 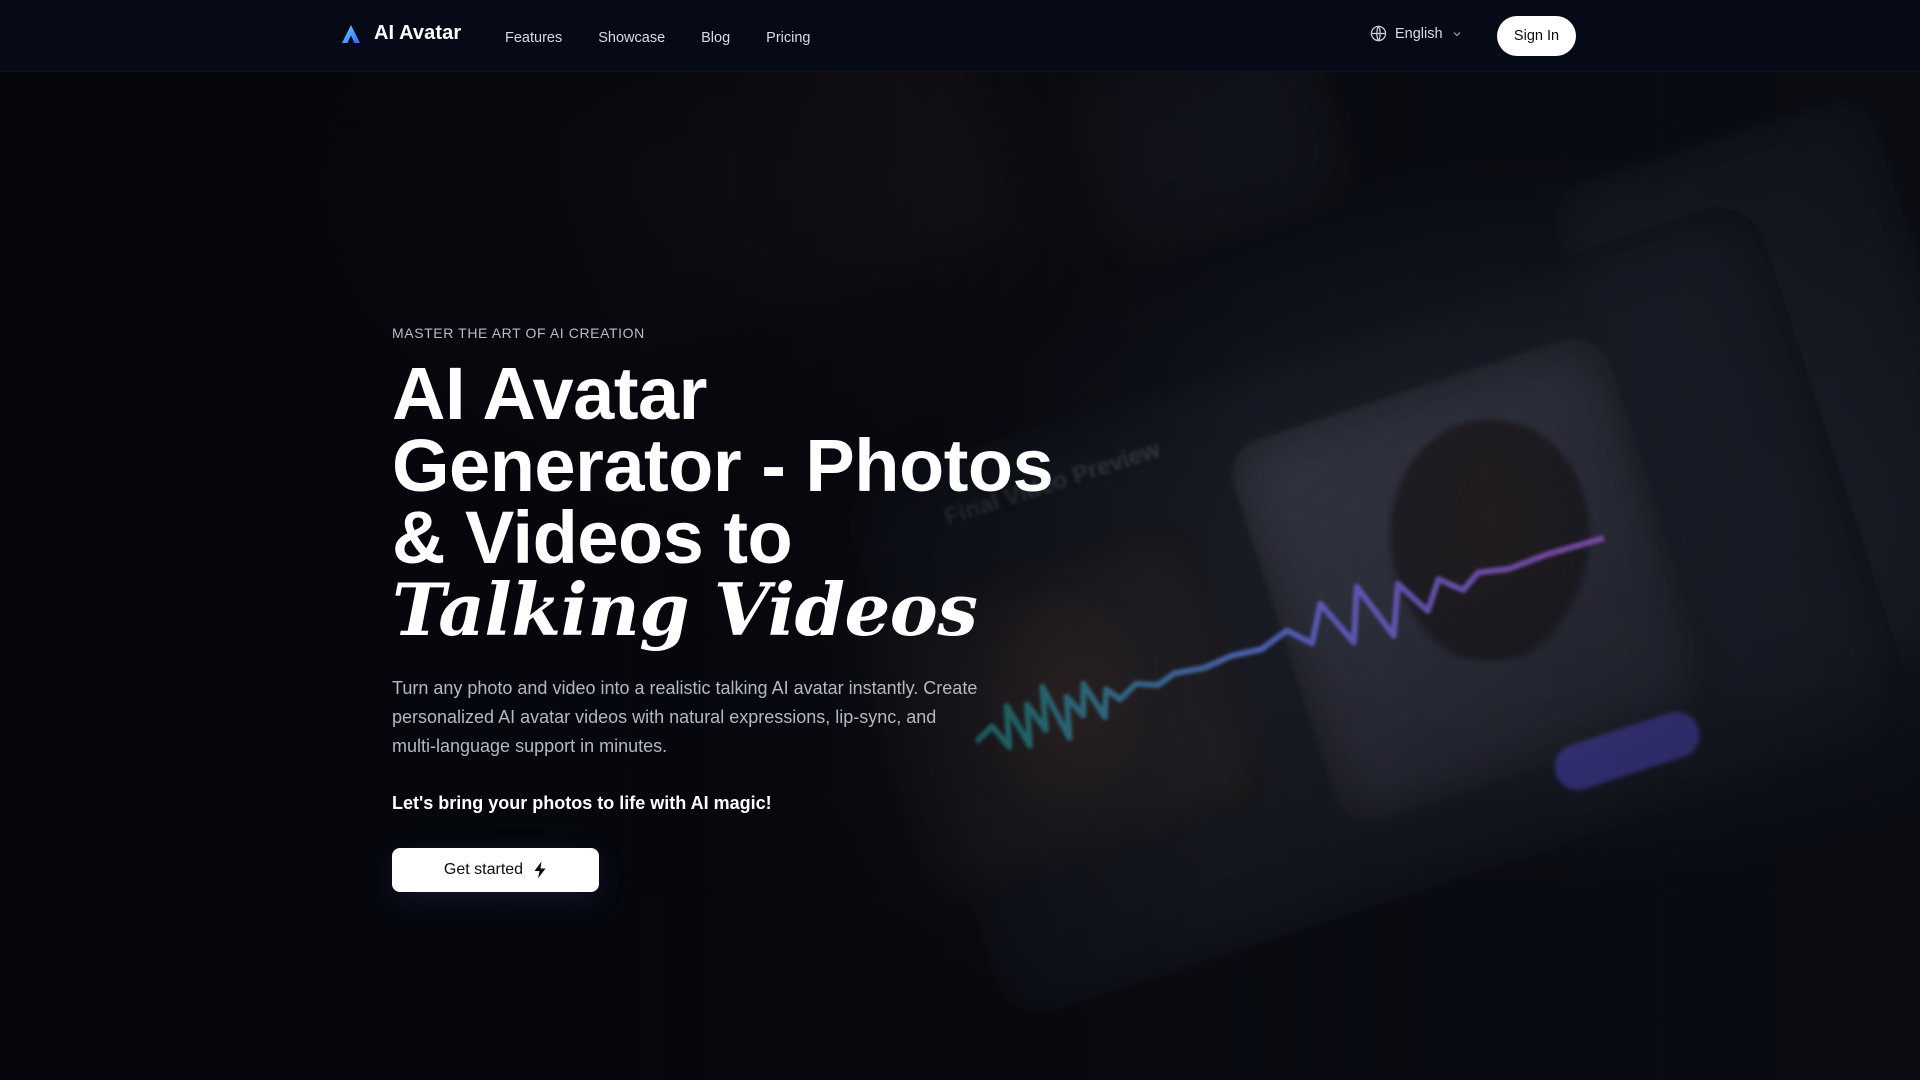 I want to click on bg-card-right, so click(x=1730, y=410).